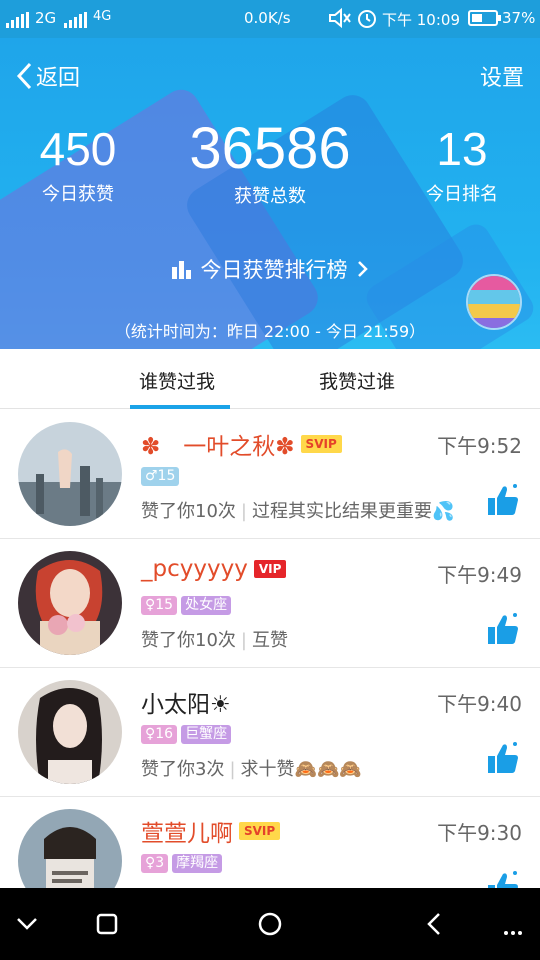 Image resolution: width=540 pixels, height=960 pixels. I want to click on recent-apps-icon, so click(107, 926).